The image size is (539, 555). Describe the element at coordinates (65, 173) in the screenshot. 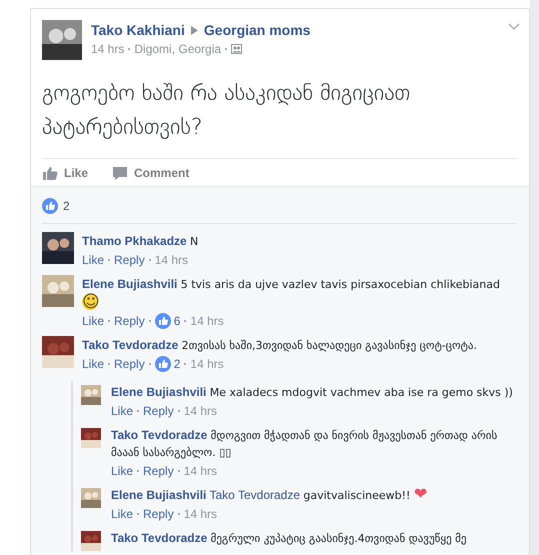

I see `like-button: Like` at that location.